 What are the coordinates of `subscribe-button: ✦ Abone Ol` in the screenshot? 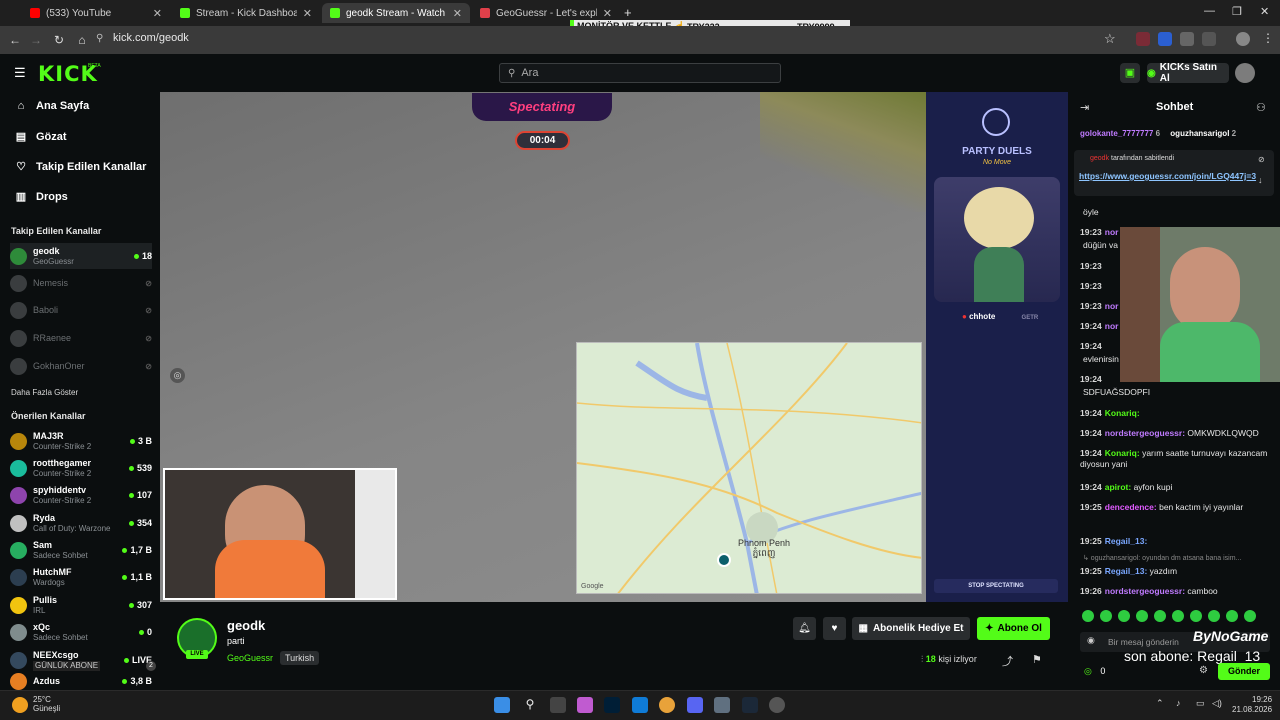 It's located at (1013, 628).